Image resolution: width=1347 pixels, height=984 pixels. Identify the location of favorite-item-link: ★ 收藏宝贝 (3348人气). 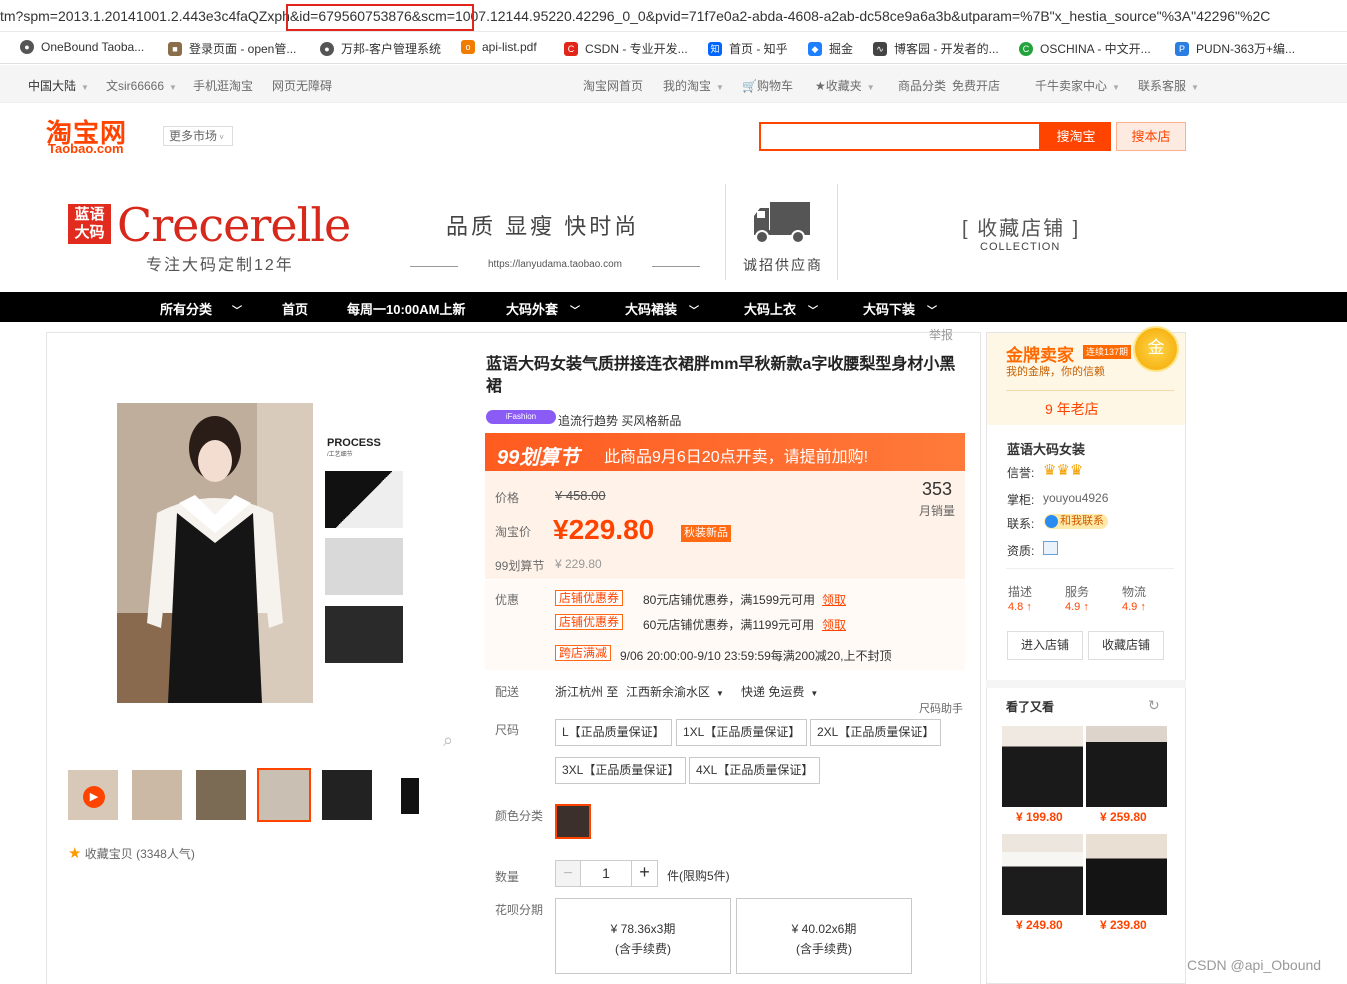
(131, 853).